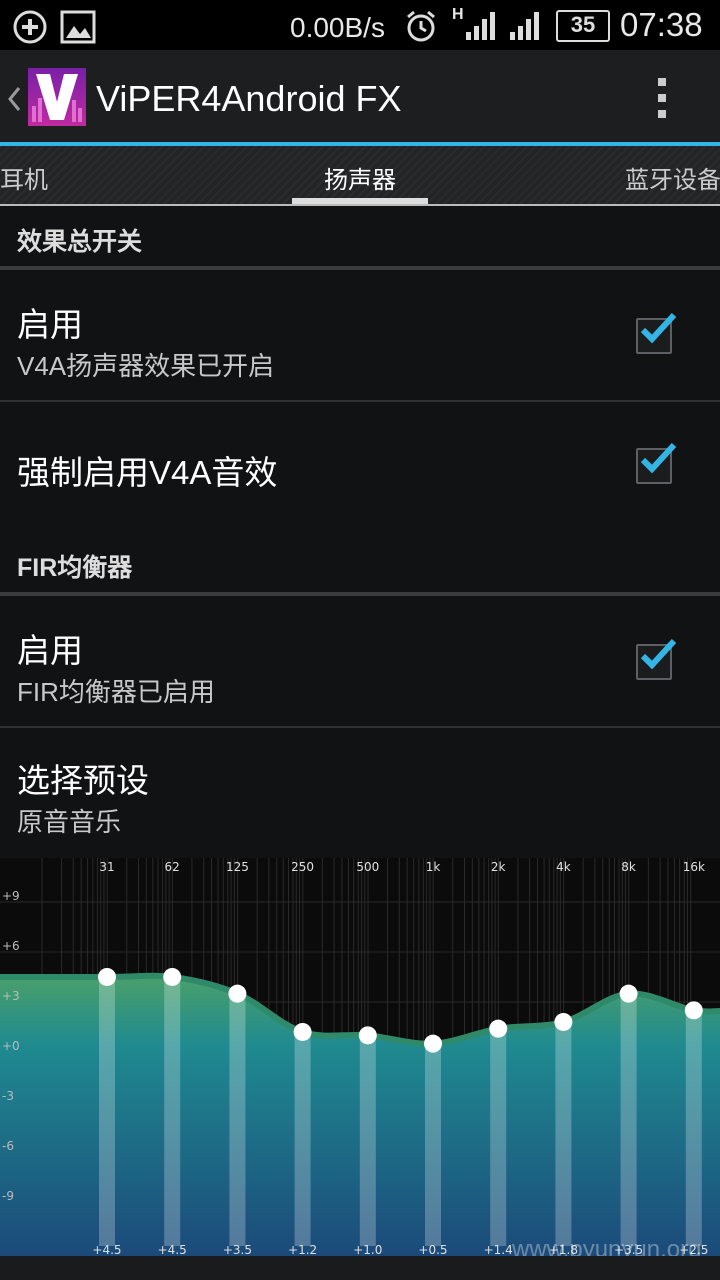  I want to click on freq-label: 31, so click(106, 867).